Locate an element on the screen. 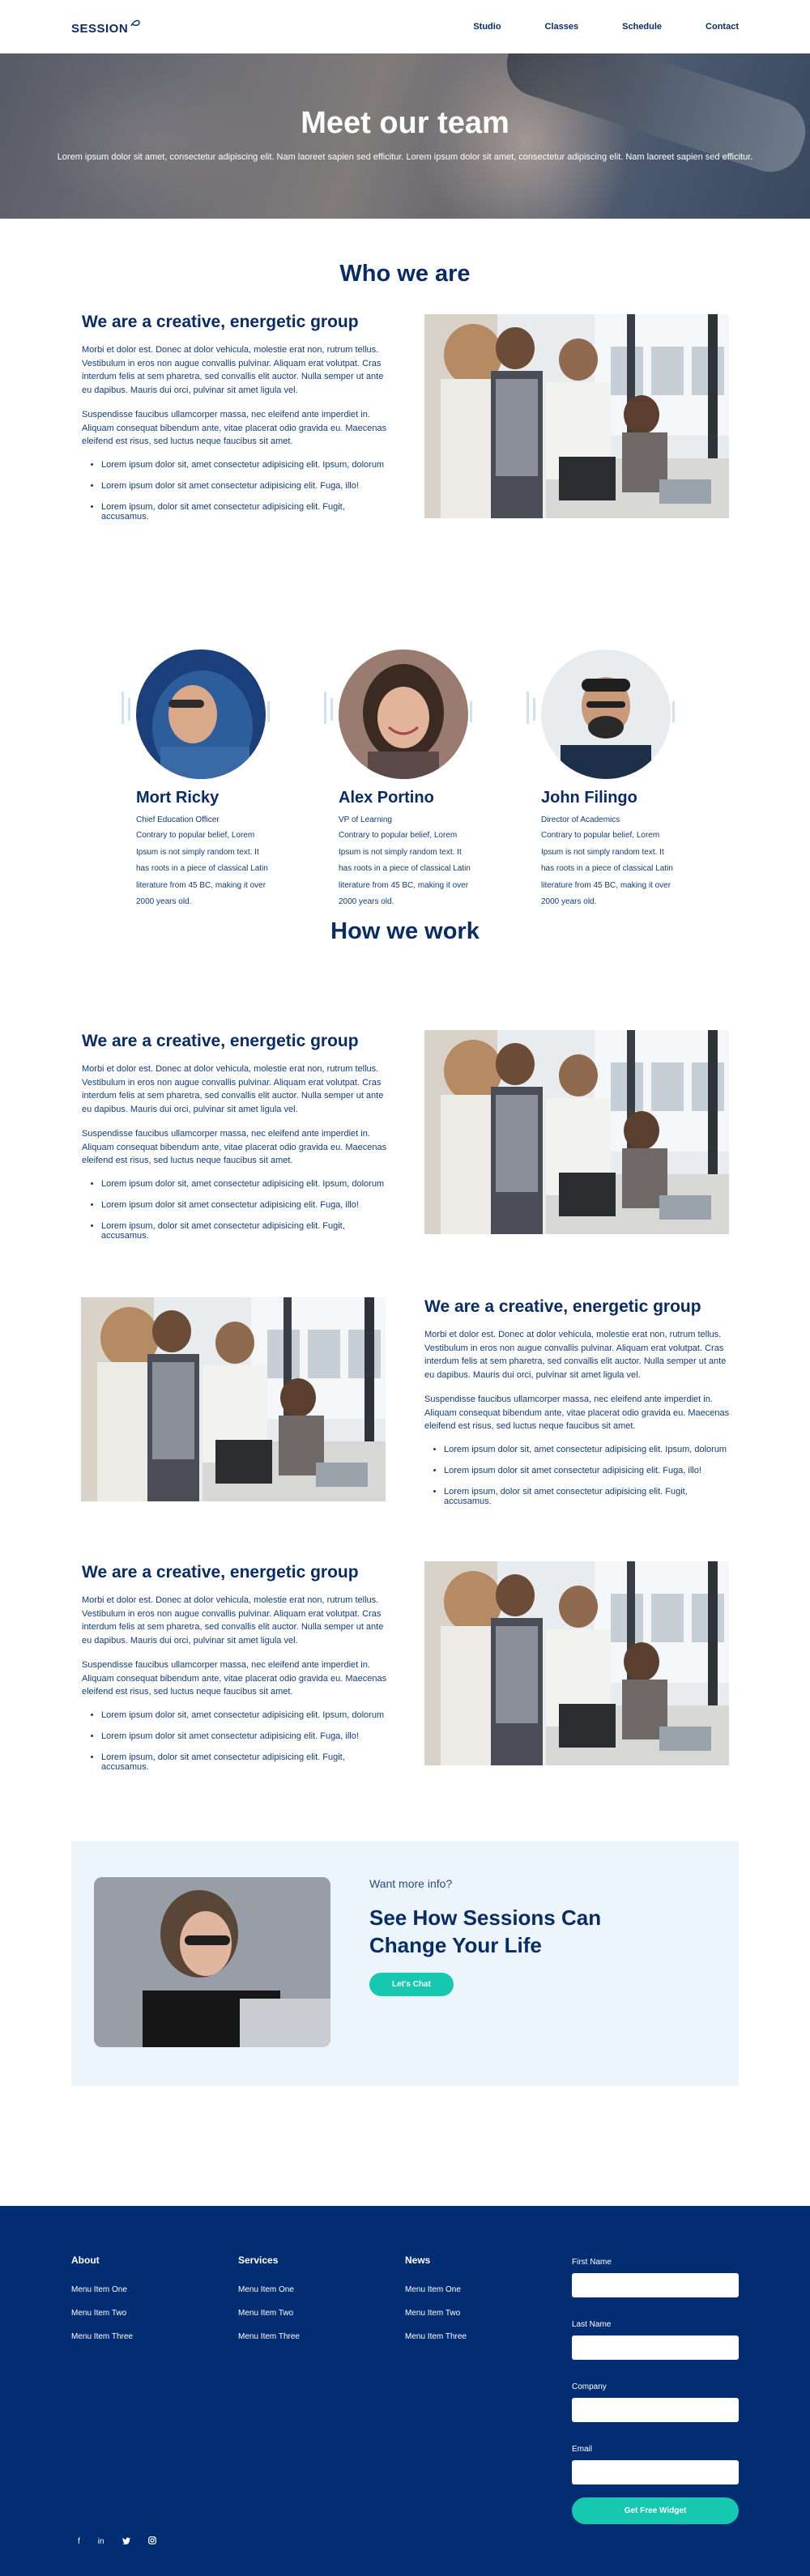  member-role: Chief Education Officer is located at coordinates (178, 819).